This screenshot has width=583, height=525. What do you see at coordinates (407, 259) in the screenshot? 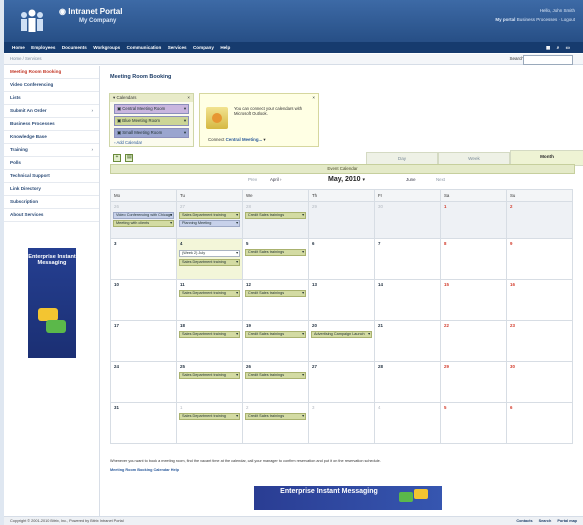
I see `day-cell: 7` at bounding box center [407, 259].